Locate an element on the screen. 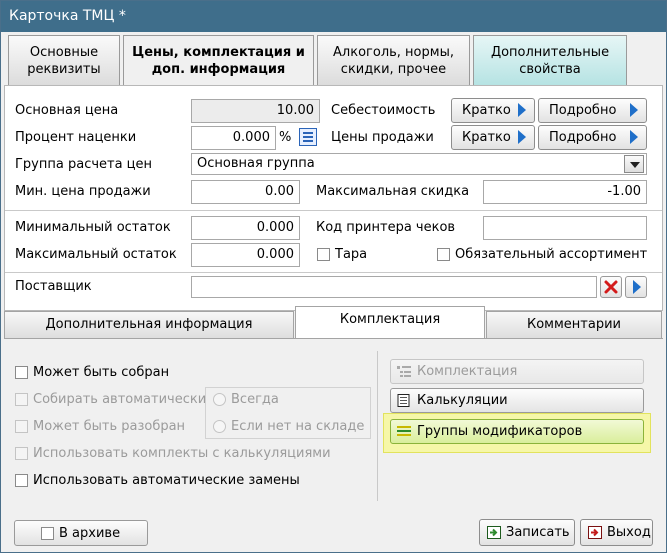  if-not-in-stock-radio is located at coordinates (219, 426).